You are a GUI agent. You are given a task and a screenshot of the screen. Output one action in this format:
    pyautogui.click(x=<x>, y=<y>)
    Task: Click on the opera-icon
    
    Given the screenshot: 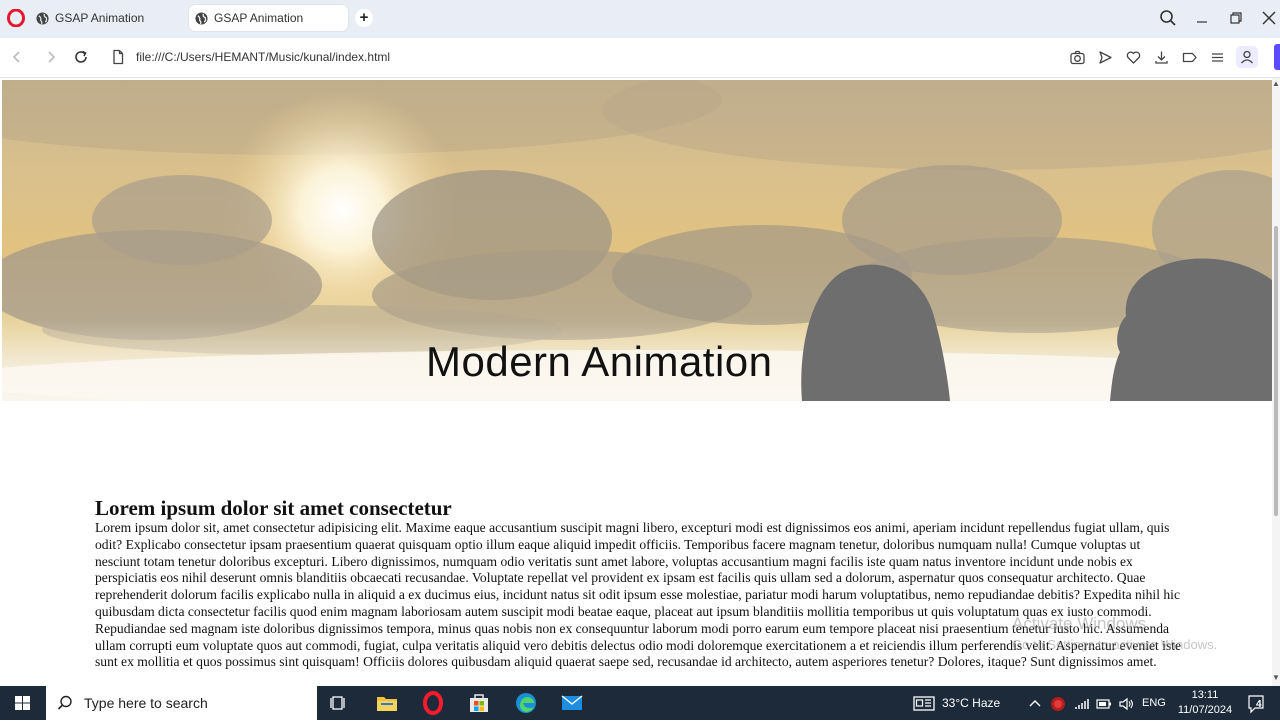 What is the action you would take?
    pyautogui.click(x=433, y=703)
    